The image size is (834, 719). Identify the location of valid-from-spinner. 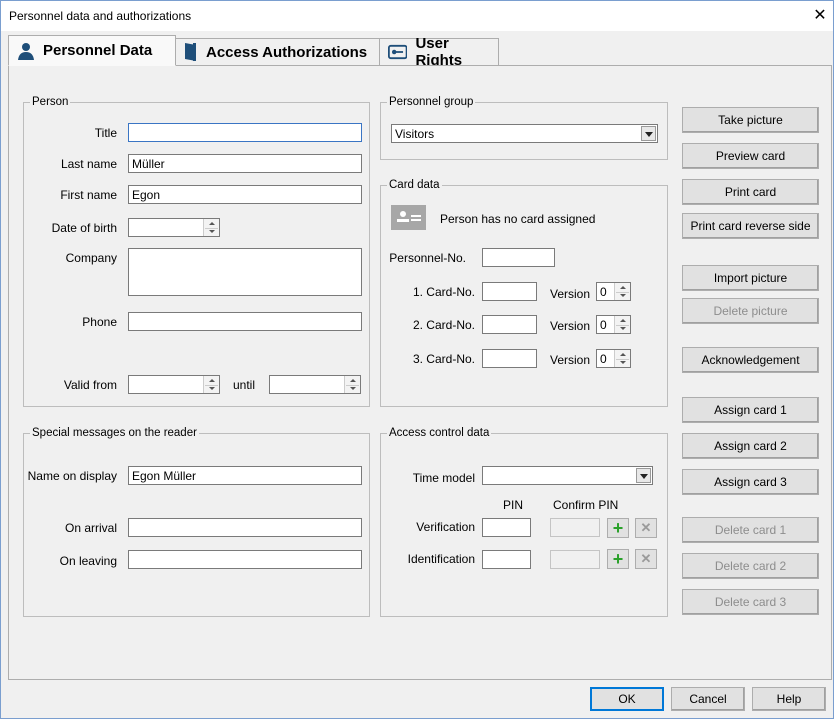
(211, 384).